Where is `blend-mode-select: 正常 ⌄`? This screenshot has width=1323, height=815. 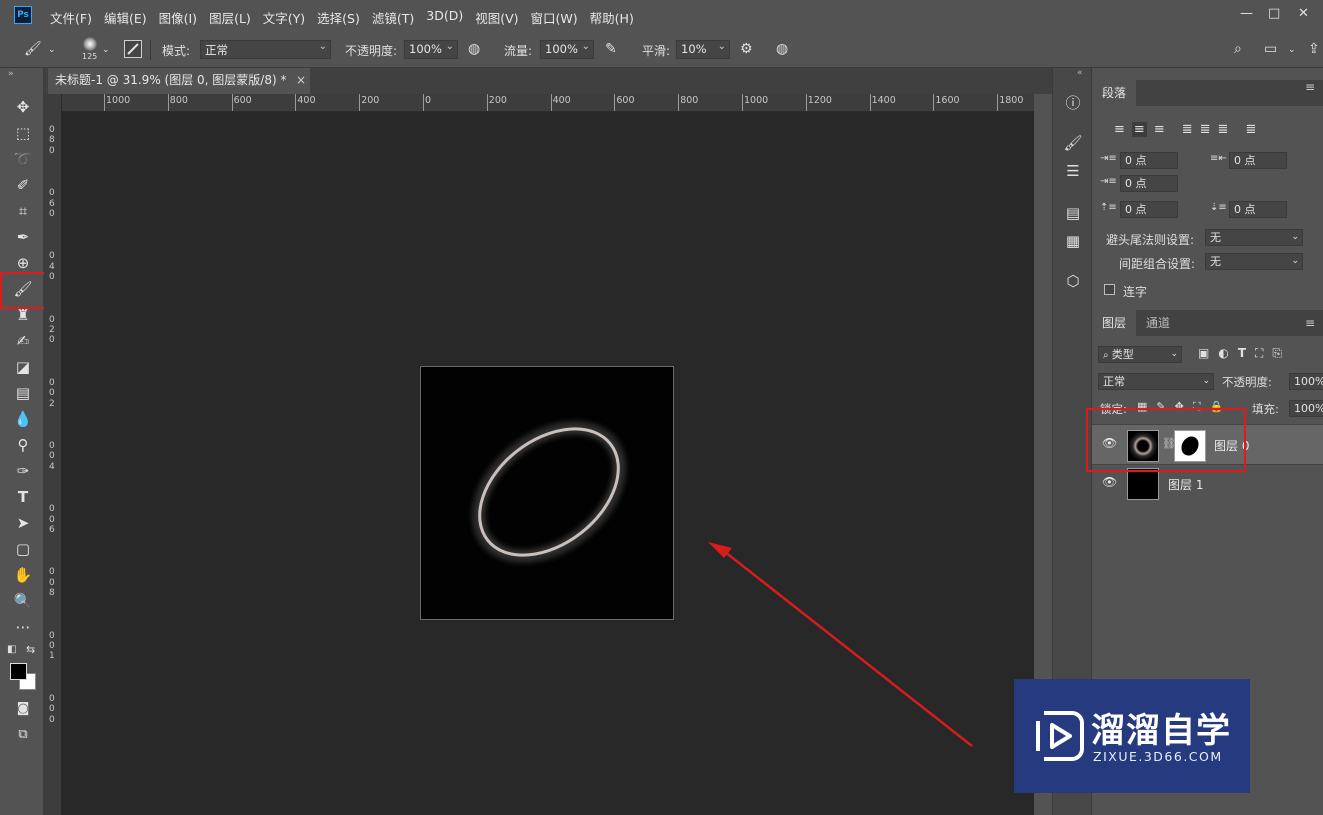 blend-mode-select: 正常 ⌄ is located at coordinates (1156, 381).